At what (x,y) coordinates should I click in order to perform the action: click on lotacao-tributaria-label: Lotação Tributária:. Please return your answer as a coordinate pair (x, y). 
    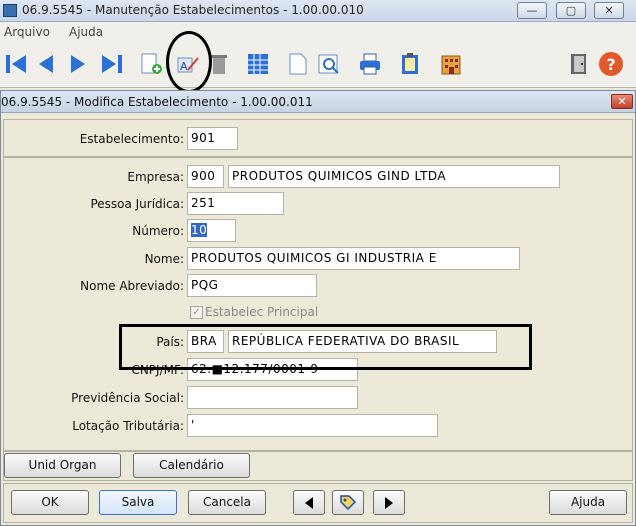
    Looking at the image, I should click on (128, 426).